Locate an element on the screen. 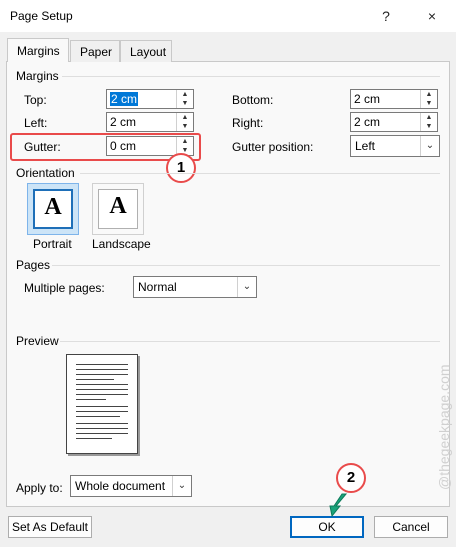 This screenshot has height=547, width=456. preview-heading: Preview is located at coordinates (37, 341).